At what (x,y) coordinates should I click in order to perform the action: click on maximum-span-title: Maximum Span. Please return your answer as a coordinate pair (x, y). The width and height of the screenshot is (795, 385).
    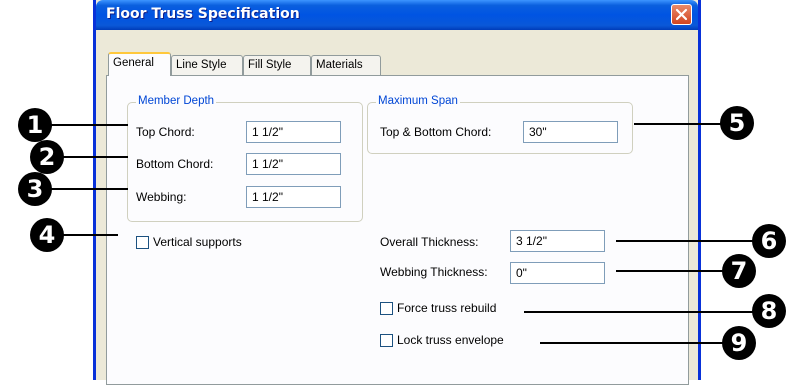
    Looking at the image, I should click on (418, 101).